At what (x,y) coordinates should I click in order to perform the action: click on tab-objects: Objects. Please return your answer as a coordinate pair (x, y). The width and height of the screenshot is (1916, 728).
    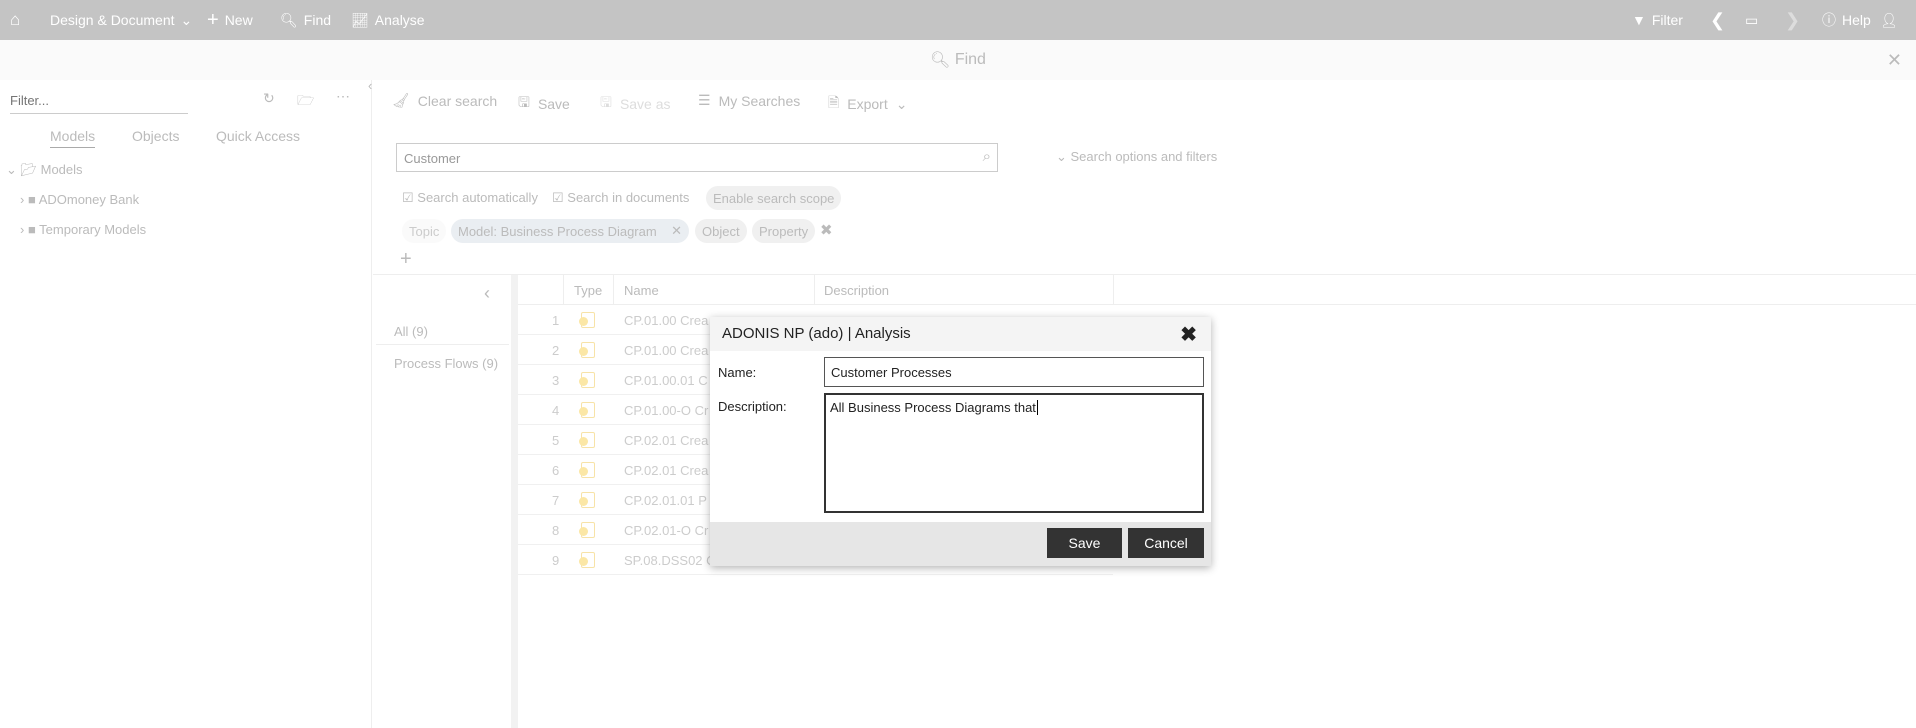
    Looking at the image, I should click on (155, 136).